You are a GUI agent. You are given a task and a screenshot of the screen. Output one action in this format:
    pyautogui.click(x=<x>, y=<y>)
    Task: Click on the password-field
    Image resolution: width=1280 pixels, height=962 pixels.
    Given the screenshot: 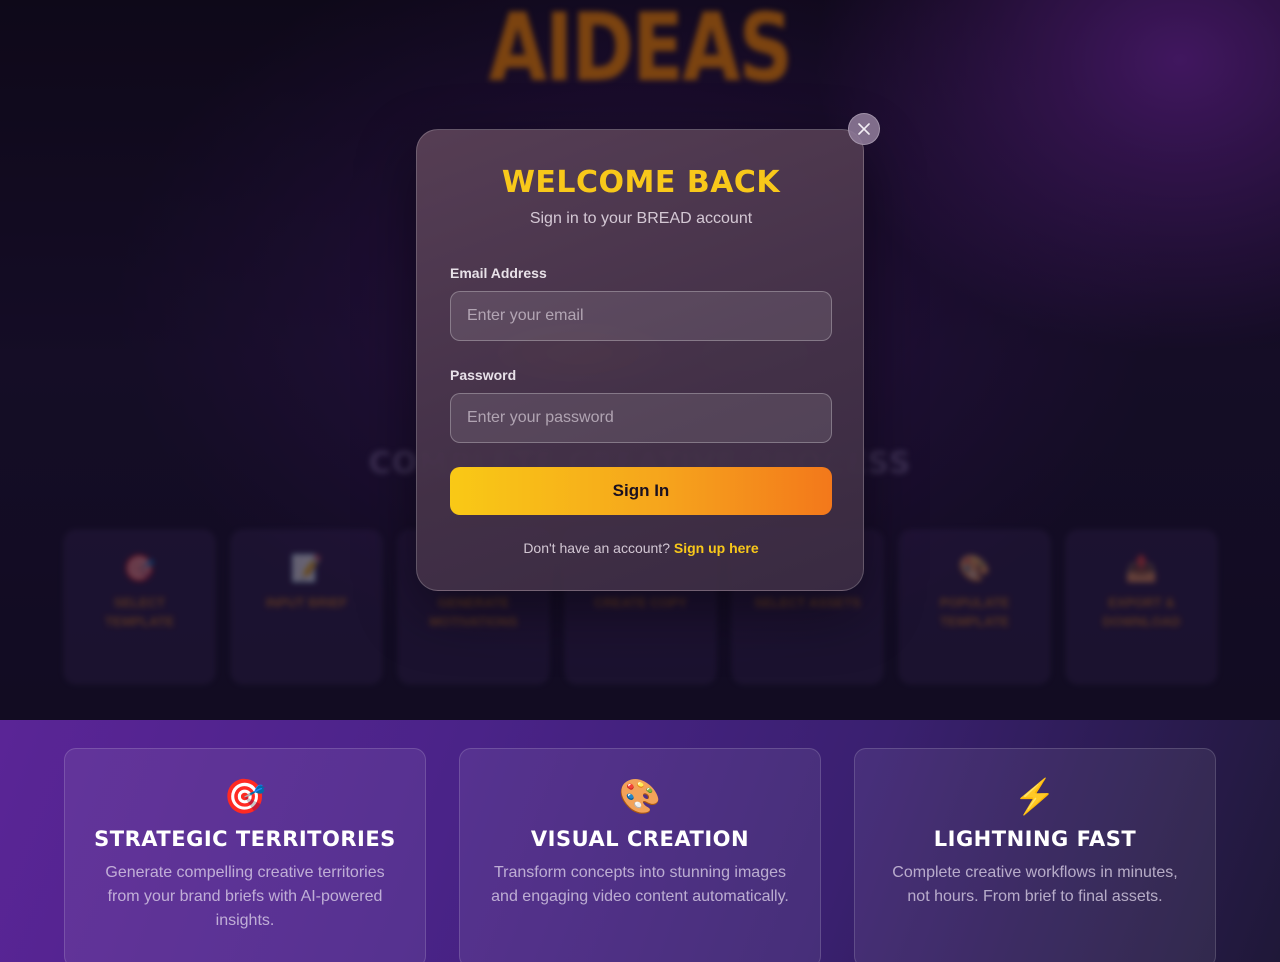 What is the action you would take?
    pyautogui.click(x=641, y=418)
    